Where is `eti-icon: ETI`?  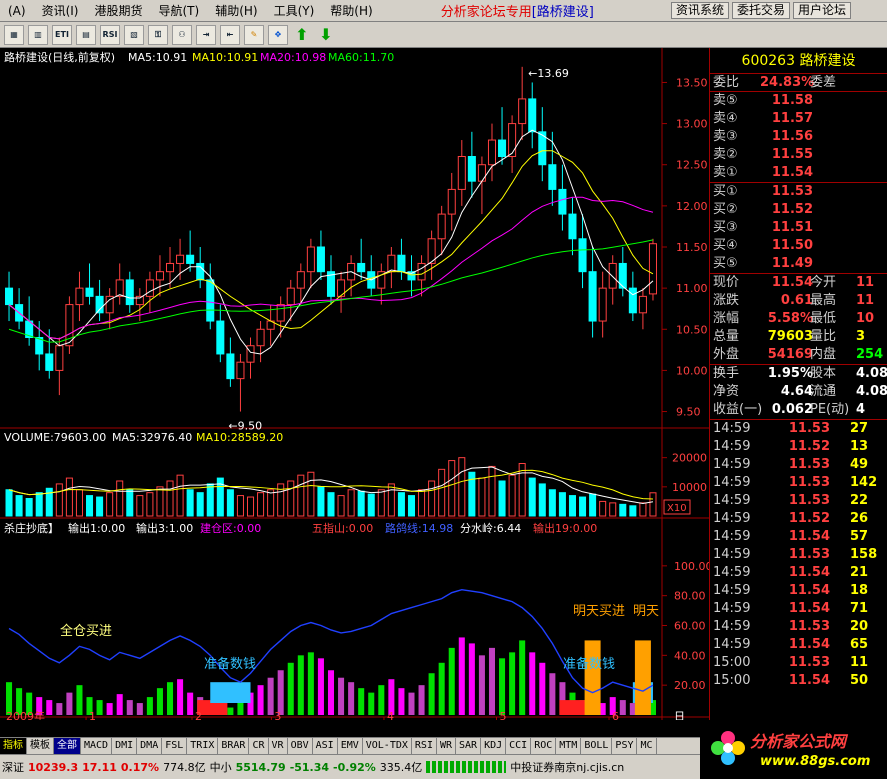 eti-icon: ETI is located at coordinates (62, 34).